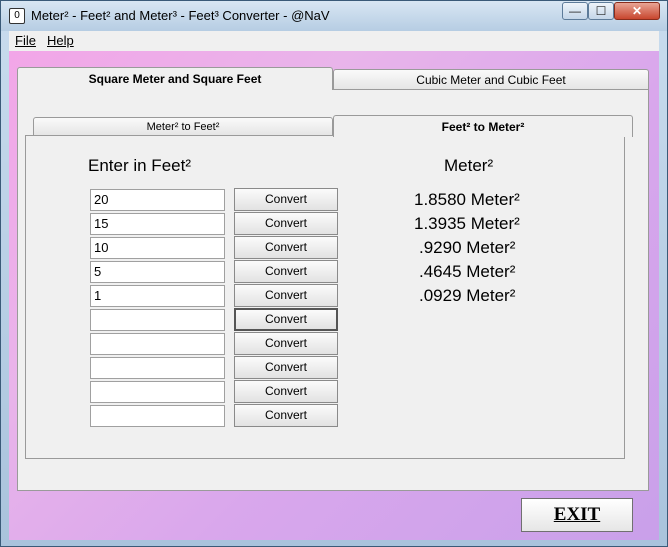 This screenshot has width=668, height=547. What do you see at coordinates (157, 272) in the screenshot?
I see `feet-input-4: 5` at bounding box center [157, 272].